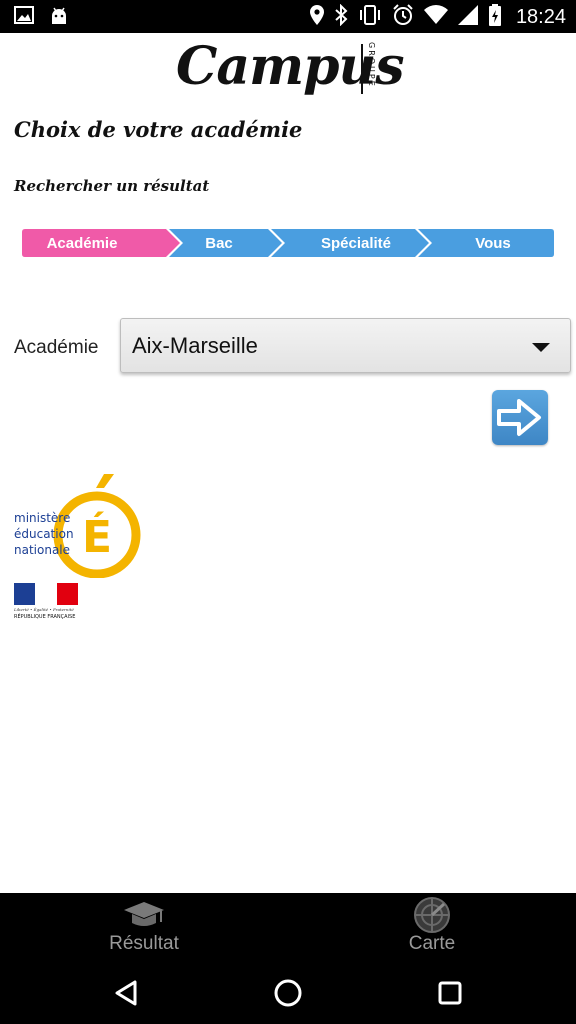  Describe the element at coordinates (59, 18) in the screenshot. I see `android-debug-icon` at that location.